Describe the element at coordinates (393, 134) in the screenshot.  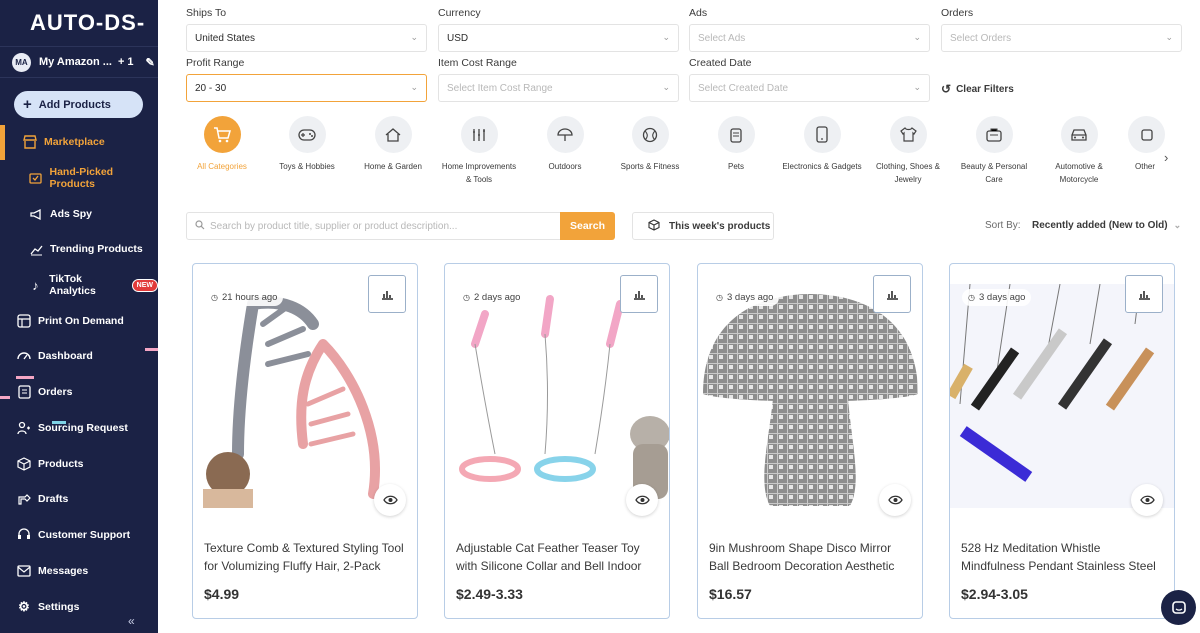
I see `house-icon` at that location.